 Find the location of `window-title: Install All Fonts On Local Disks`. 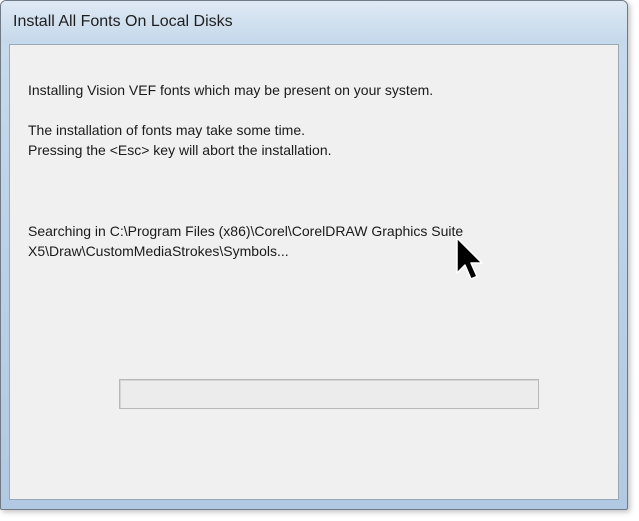

window-title: Install All Fonts On Local Disks is located at coordinates (123, 21).